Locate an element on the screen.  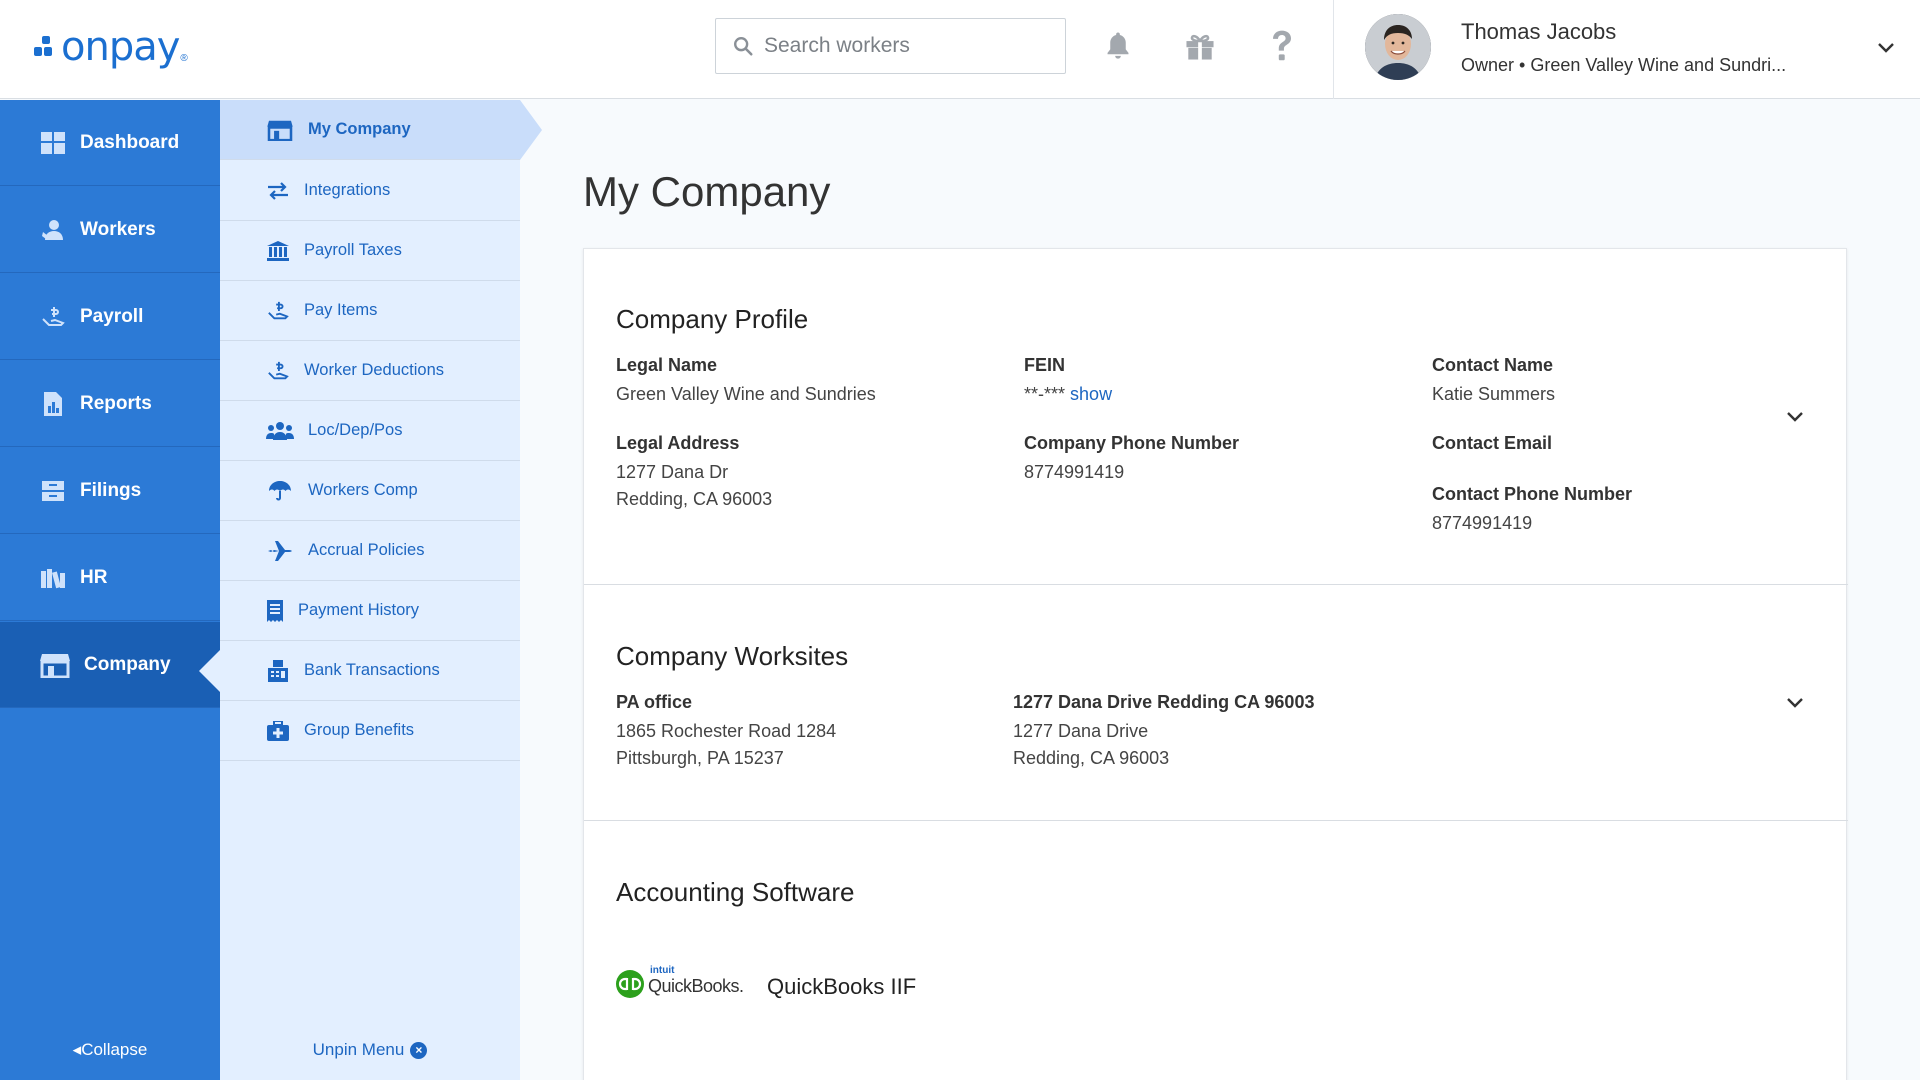
nav-label: Reports is located at coordinates (116, 403).